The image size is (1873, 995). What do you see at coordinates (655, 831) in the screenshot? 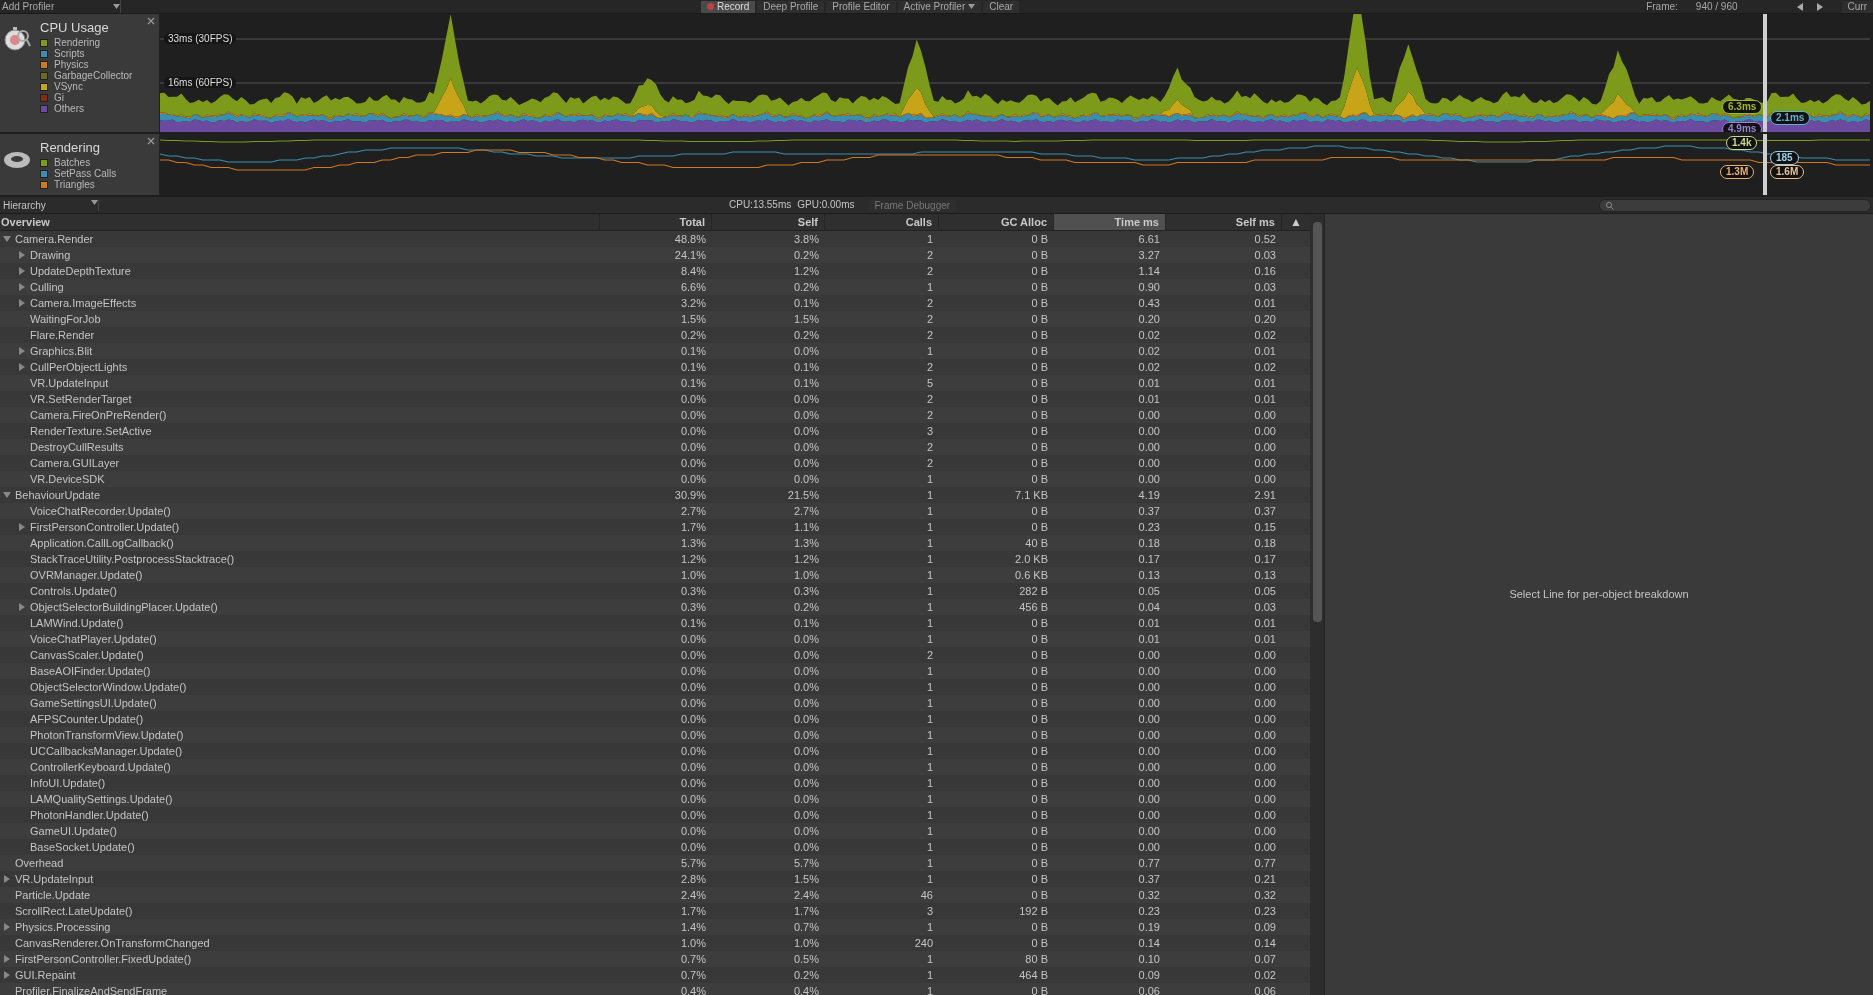
I see `table-row: GameUI.Update() 0.0% 0.0% 1 0 B 0.00 0.00` at bounding box center [655, 831].